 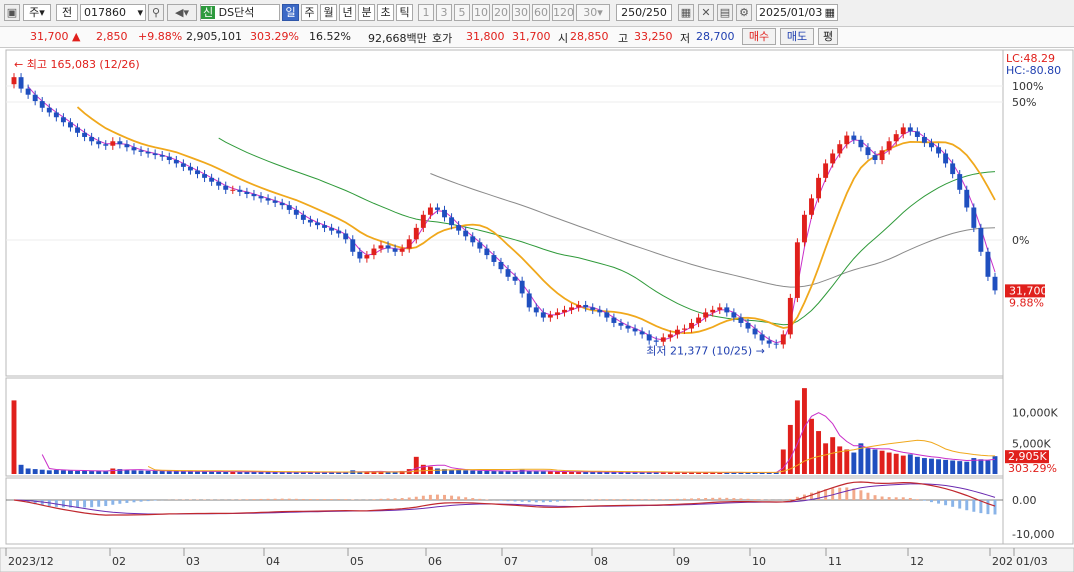 I want to click on interval-10: 10, so click(x=481, y=12).